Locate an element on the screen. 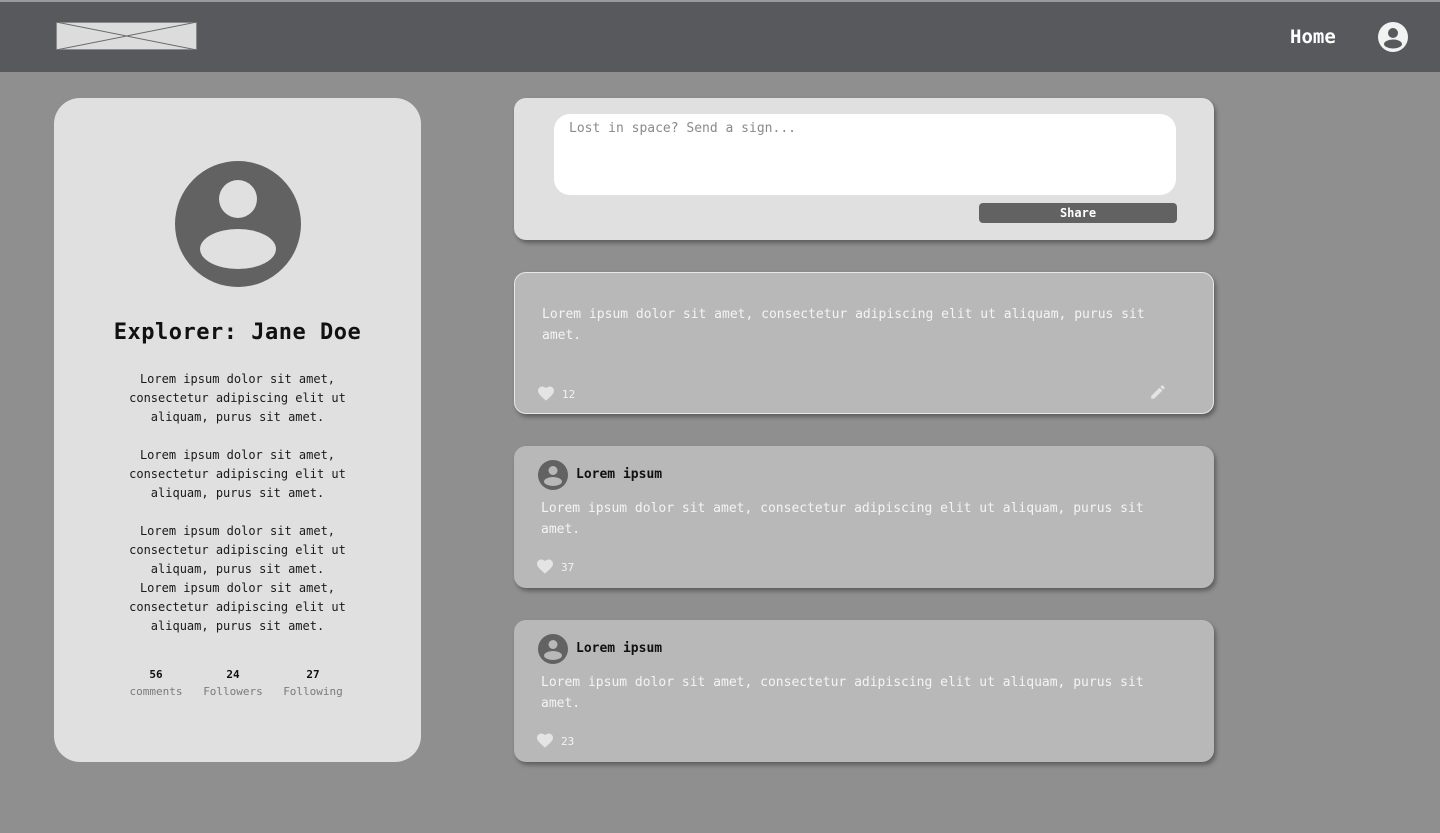  likes-count: 37 is located at coordinates (568, 567).